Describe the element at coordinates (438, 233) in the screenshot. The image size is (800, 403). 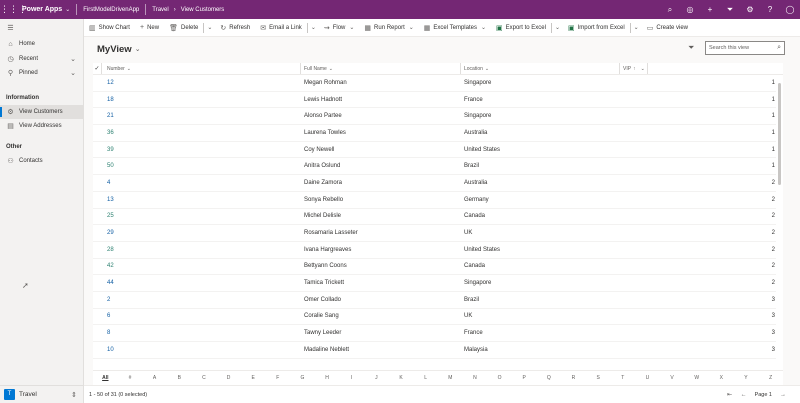
I see `table-row: 29 Rosamaria Lasseter UK 2` at that location.